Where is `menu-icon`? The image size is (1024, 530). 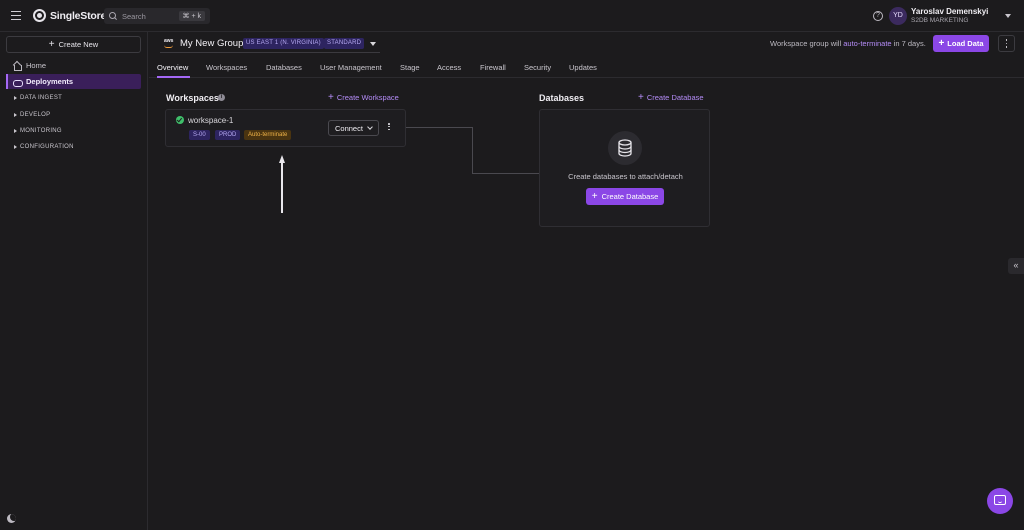
menu-icon is located at coordinates (16, 15).